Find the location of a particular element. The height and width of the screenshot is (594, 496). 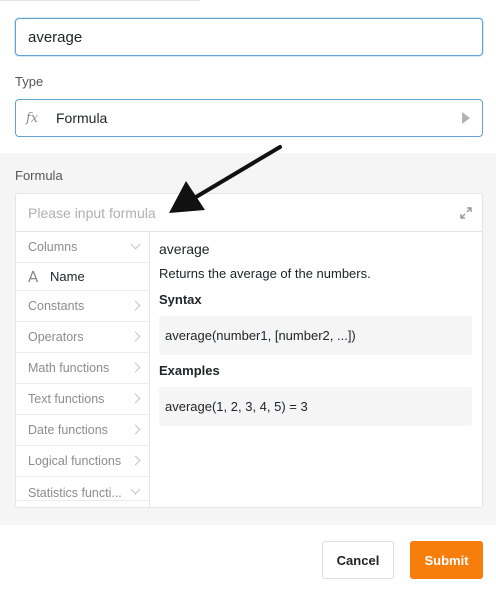

nav-logical-label: Logical functions is located at coordinates (75, 461).